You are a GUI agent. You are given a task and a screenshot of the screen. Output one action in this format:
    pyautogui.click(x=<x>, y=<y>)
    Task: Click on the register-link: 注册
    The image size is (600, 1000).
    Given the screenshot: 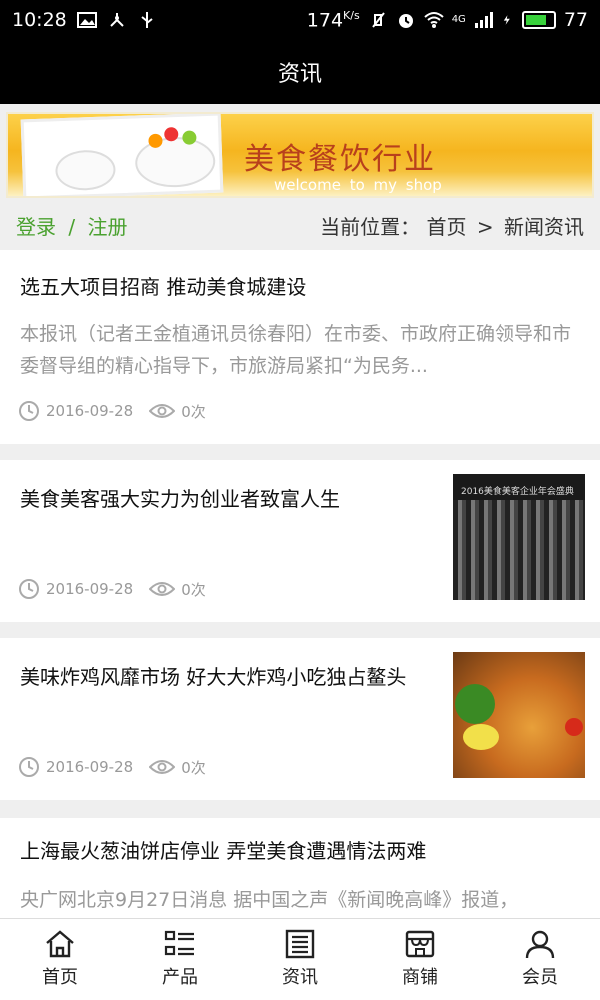 What is the action you would take?
    pyautogui.click(x=107, y=227)
    